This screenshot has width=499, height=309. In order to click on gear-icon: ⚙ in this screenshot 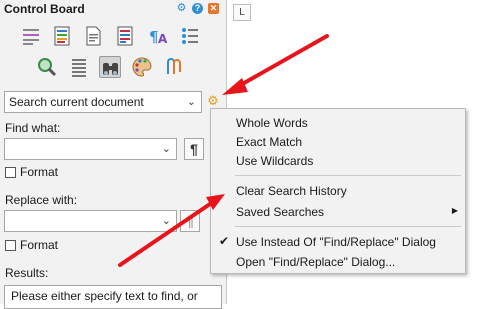, I will do `click(181, 8)`.